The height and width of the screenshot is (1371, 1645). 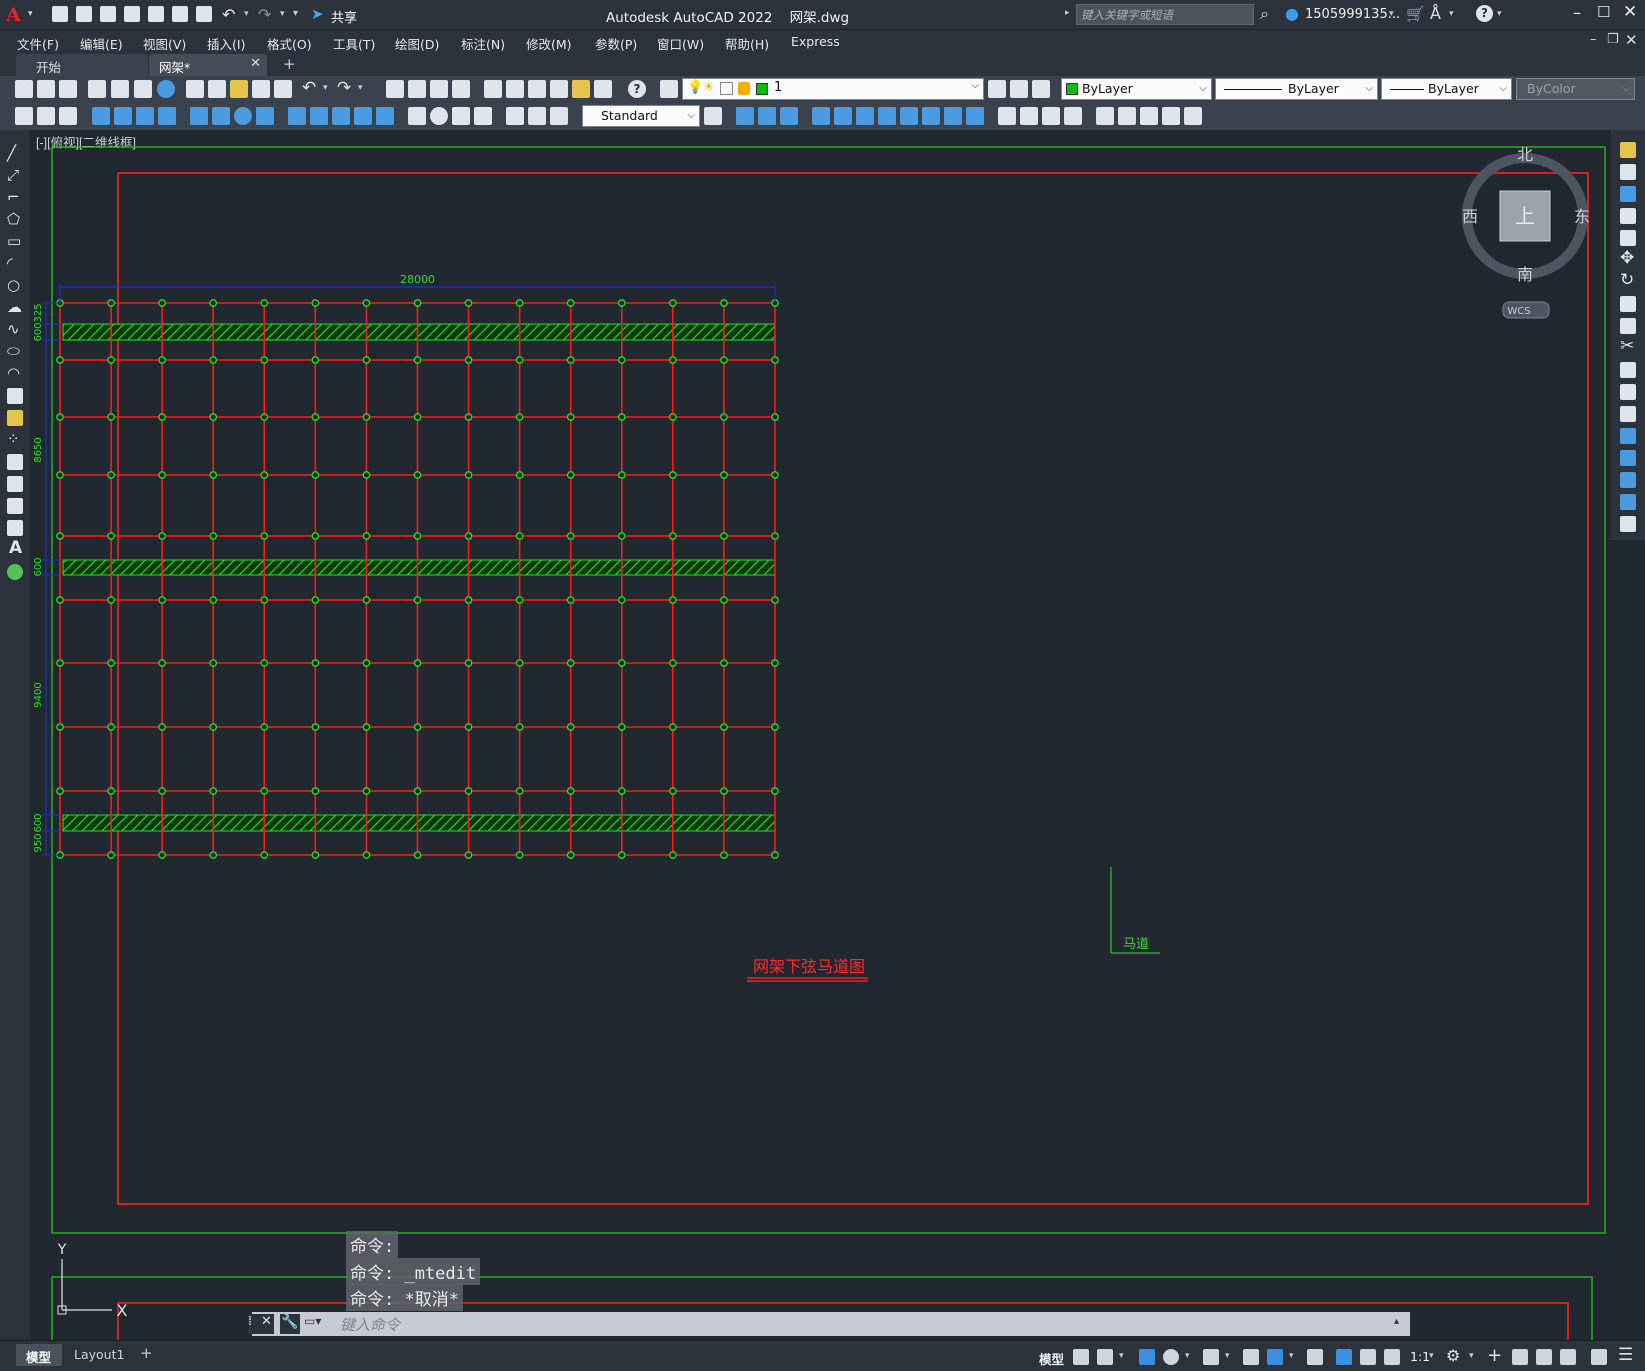 What do you see at coordinates (1628, 414) in the screenshot?
I see `break-icon` at bounding box center [1628, 414].